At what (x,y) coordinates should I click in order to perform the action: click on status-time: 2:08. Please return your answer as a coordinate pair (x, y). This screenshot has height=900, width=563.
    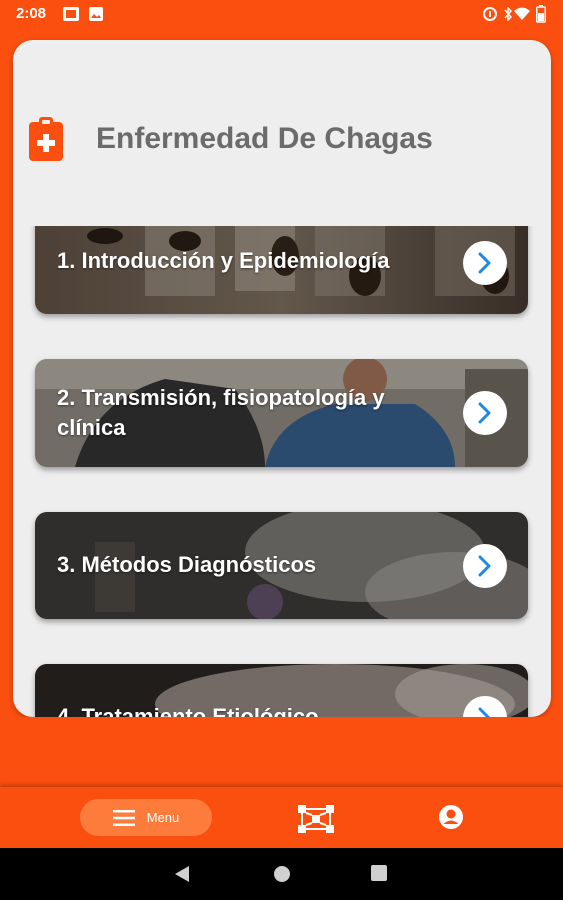
    Looking at the image, I should click on (31, 13).